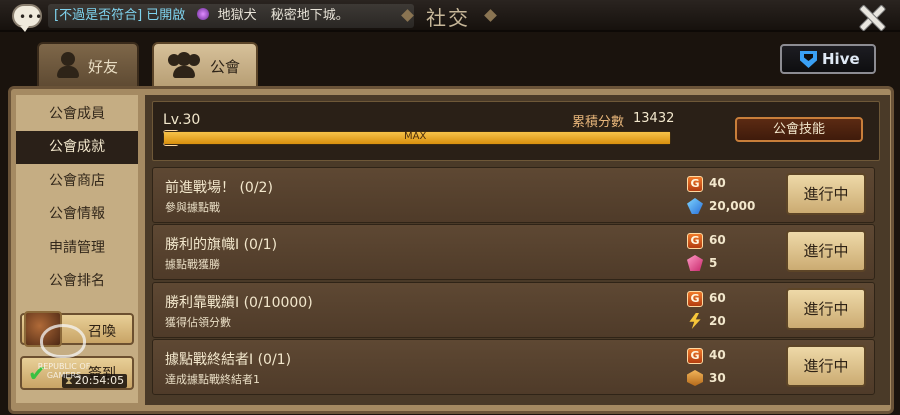 This screenshot has height=415, width=900. I want to click on hive-shield-icon, so click(808, 59).